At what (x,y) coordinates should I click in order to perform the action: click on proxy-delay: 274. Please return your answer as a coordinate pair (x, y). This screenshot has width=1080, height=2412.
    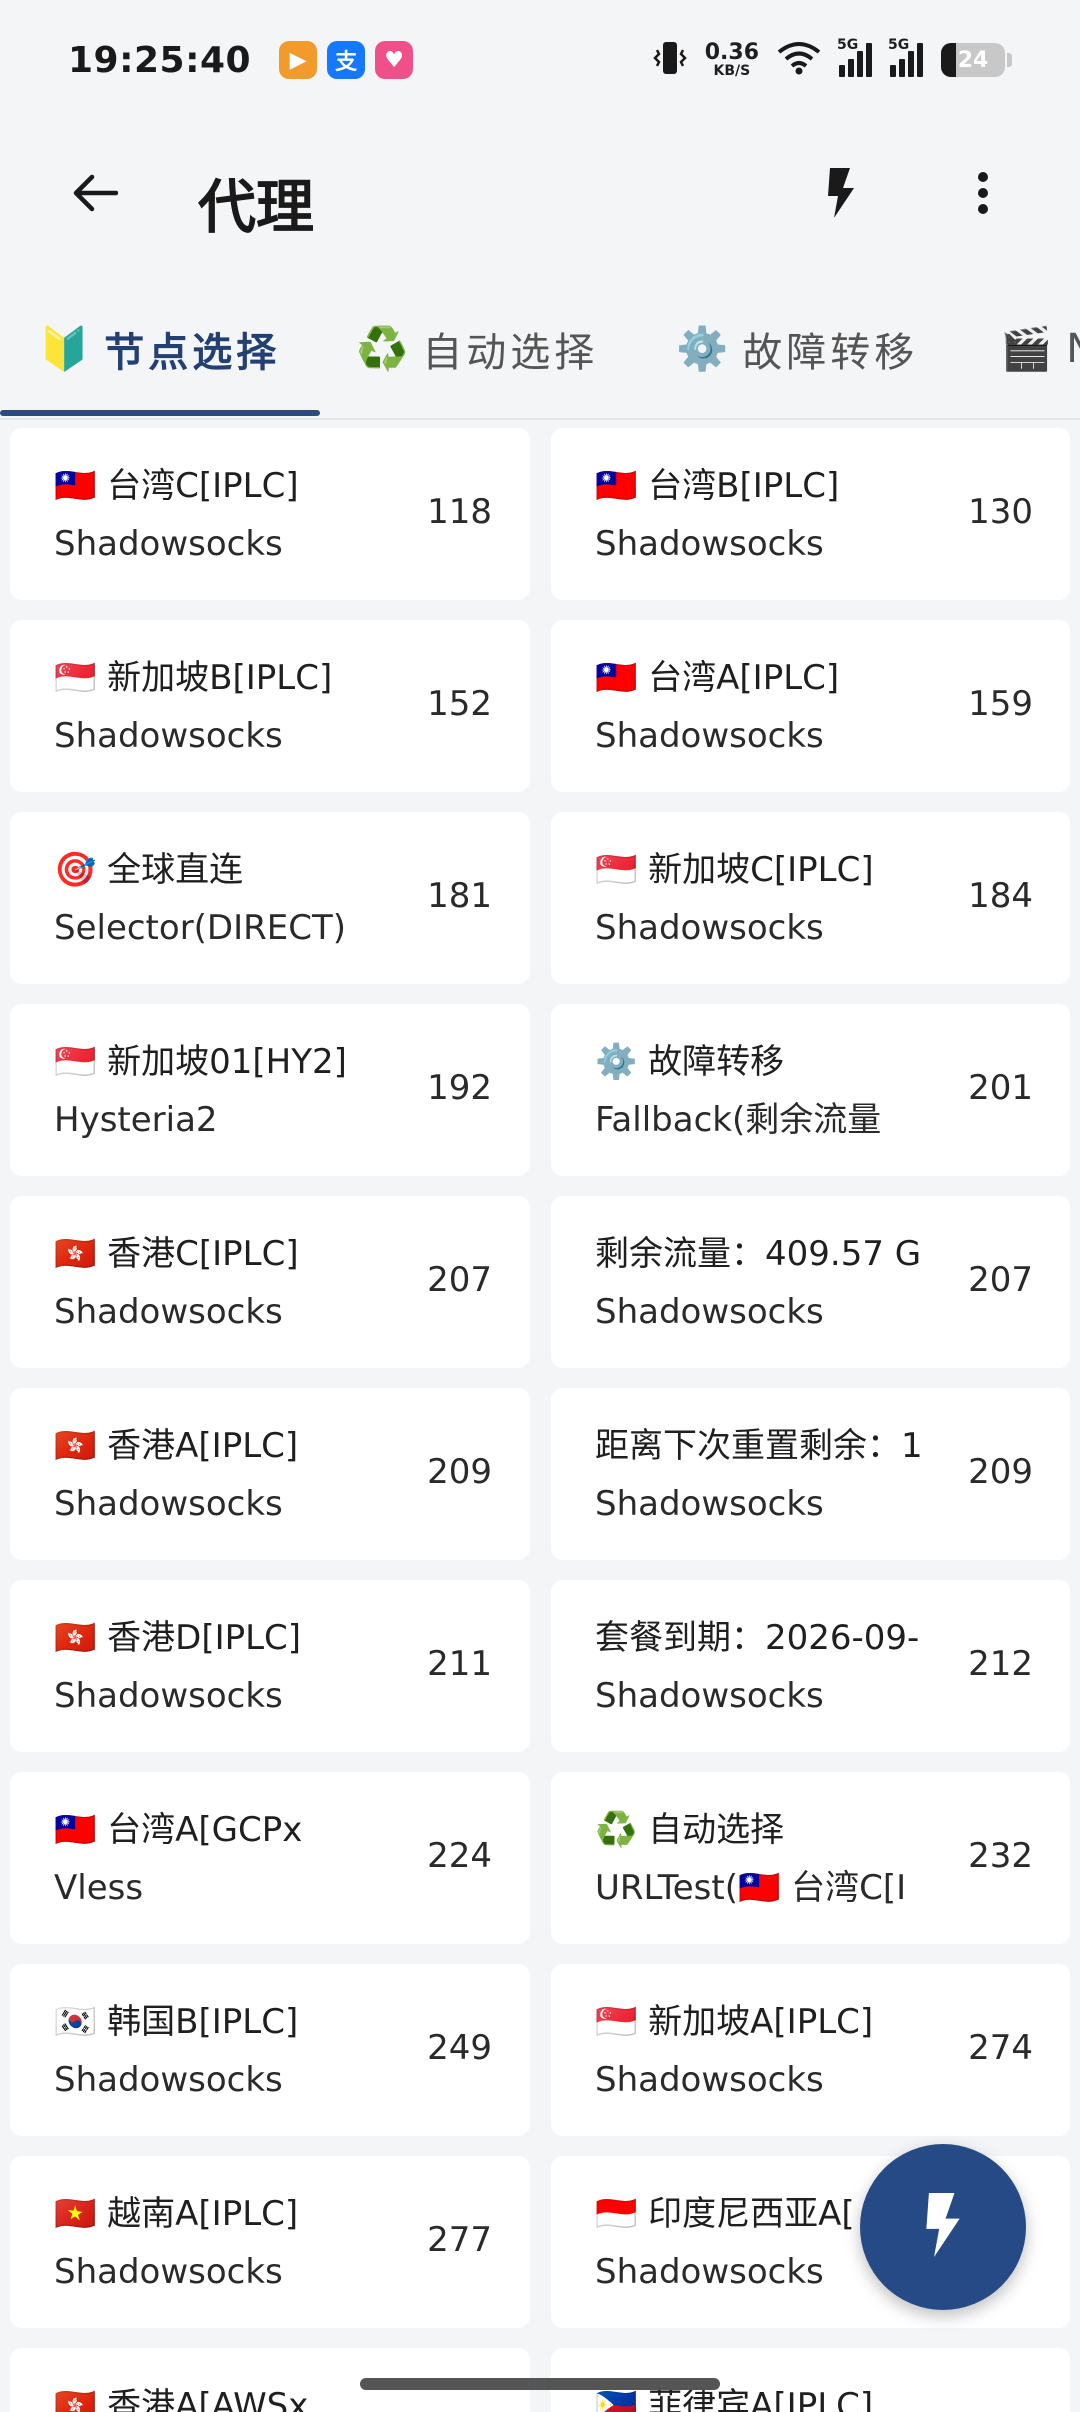
    Looking at the image, I should click on (1000, 2048).